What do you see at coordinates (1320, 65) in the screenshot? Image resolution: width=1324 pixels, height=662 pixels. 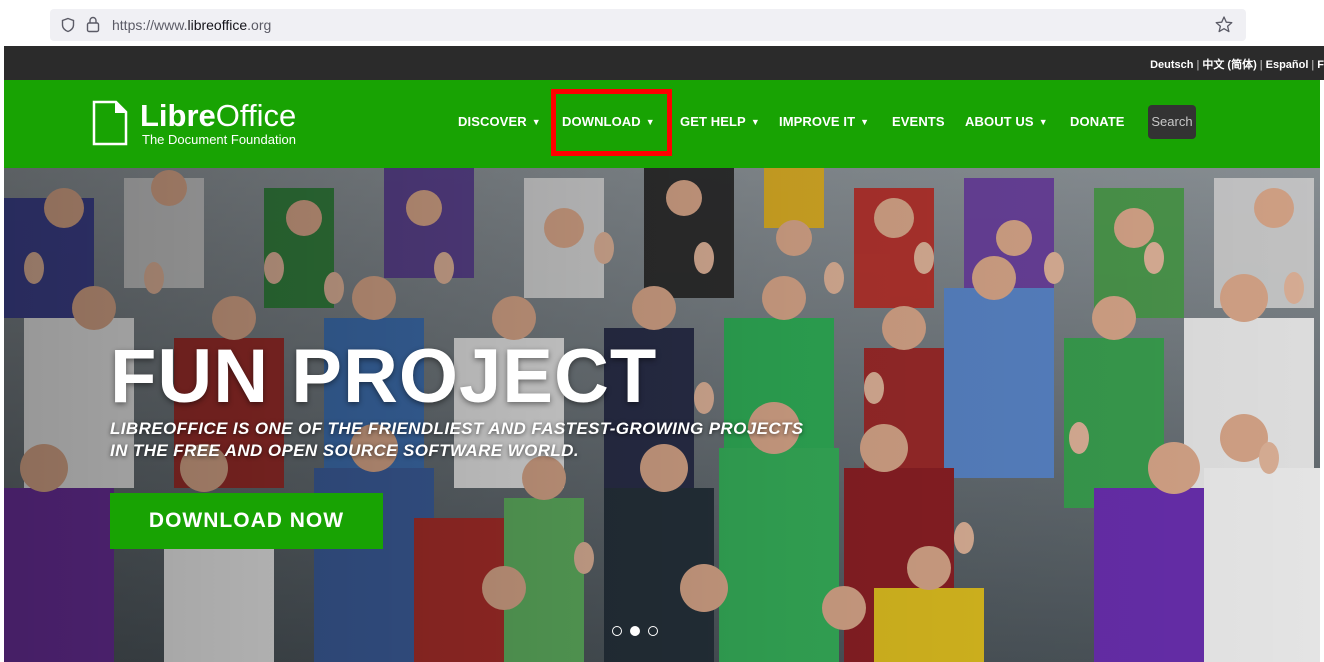 I see `language-link-truncated: F` at bounding box center [1320, 65].